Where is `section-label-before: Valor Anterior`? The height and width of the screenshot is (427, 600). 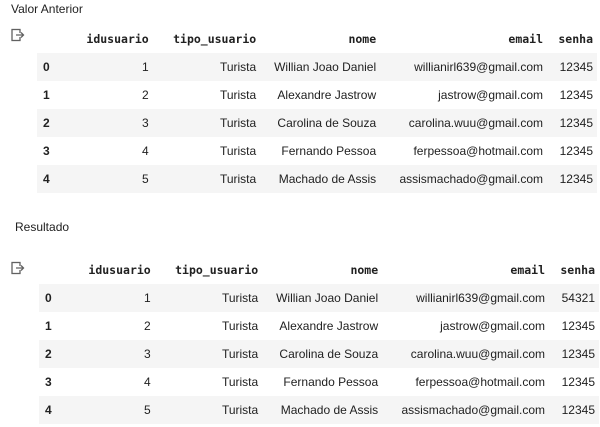
section-label-before: Valor Anterior is located at coordinates (47, 9).